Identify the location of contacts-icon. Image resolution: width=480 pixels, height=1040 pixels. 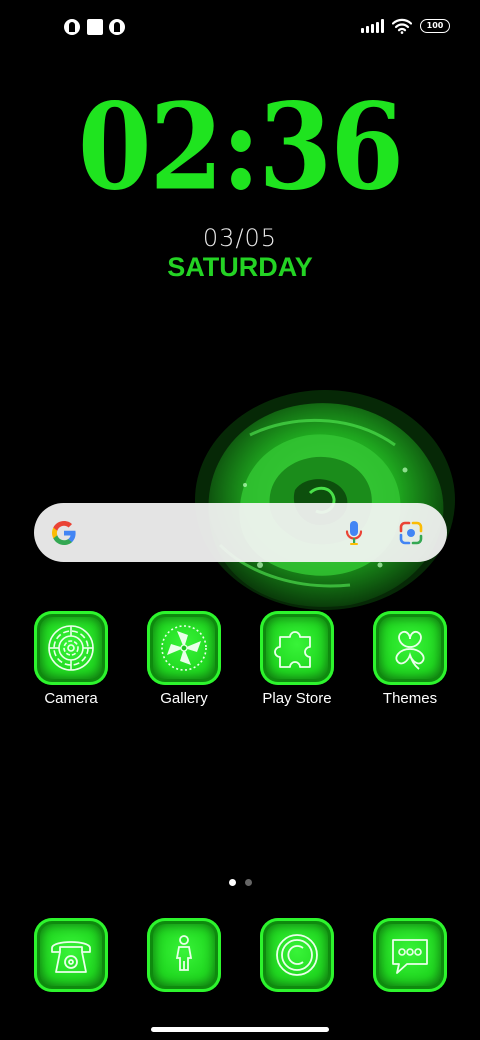
(184, 955).